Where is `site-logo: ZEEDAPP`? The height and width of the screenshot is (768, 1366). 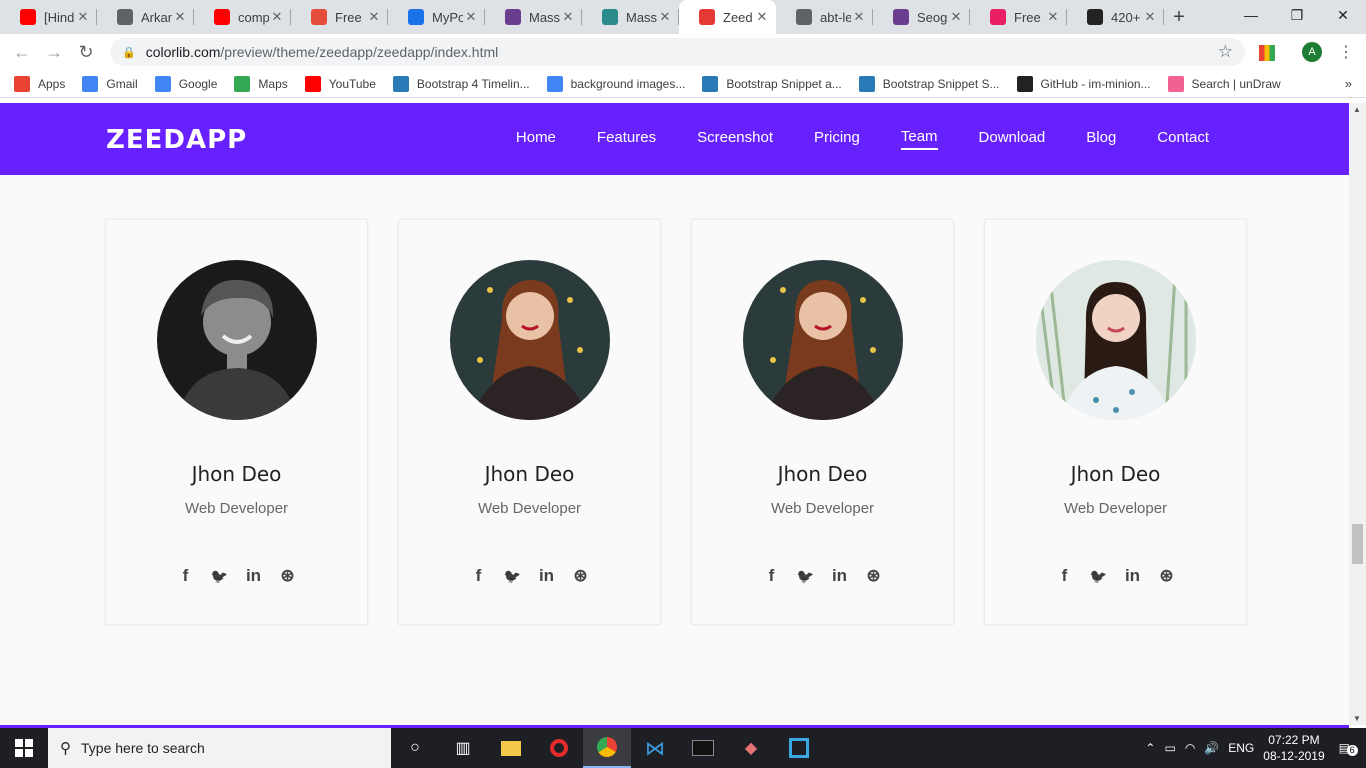
site-logo: ZEEDAPP is located at coordinates (176, 140).